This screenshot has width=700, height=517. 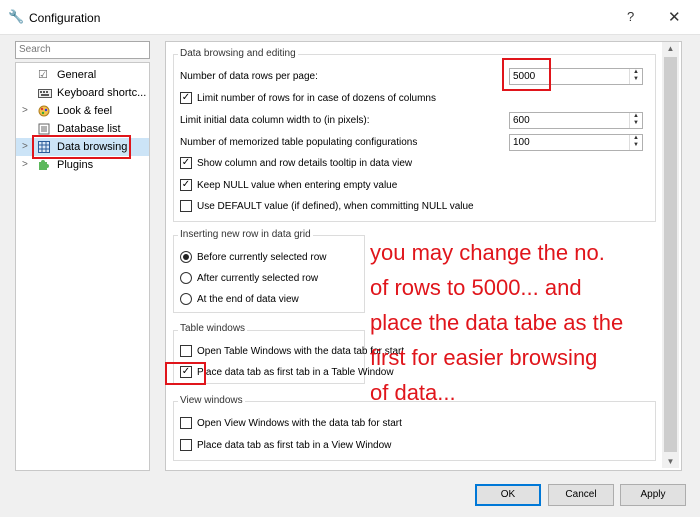 What do you see at coordinates (262, 257) in the screenshot?
I see `before-row-label: Before currently selected row` at bounding box center [262, 257].